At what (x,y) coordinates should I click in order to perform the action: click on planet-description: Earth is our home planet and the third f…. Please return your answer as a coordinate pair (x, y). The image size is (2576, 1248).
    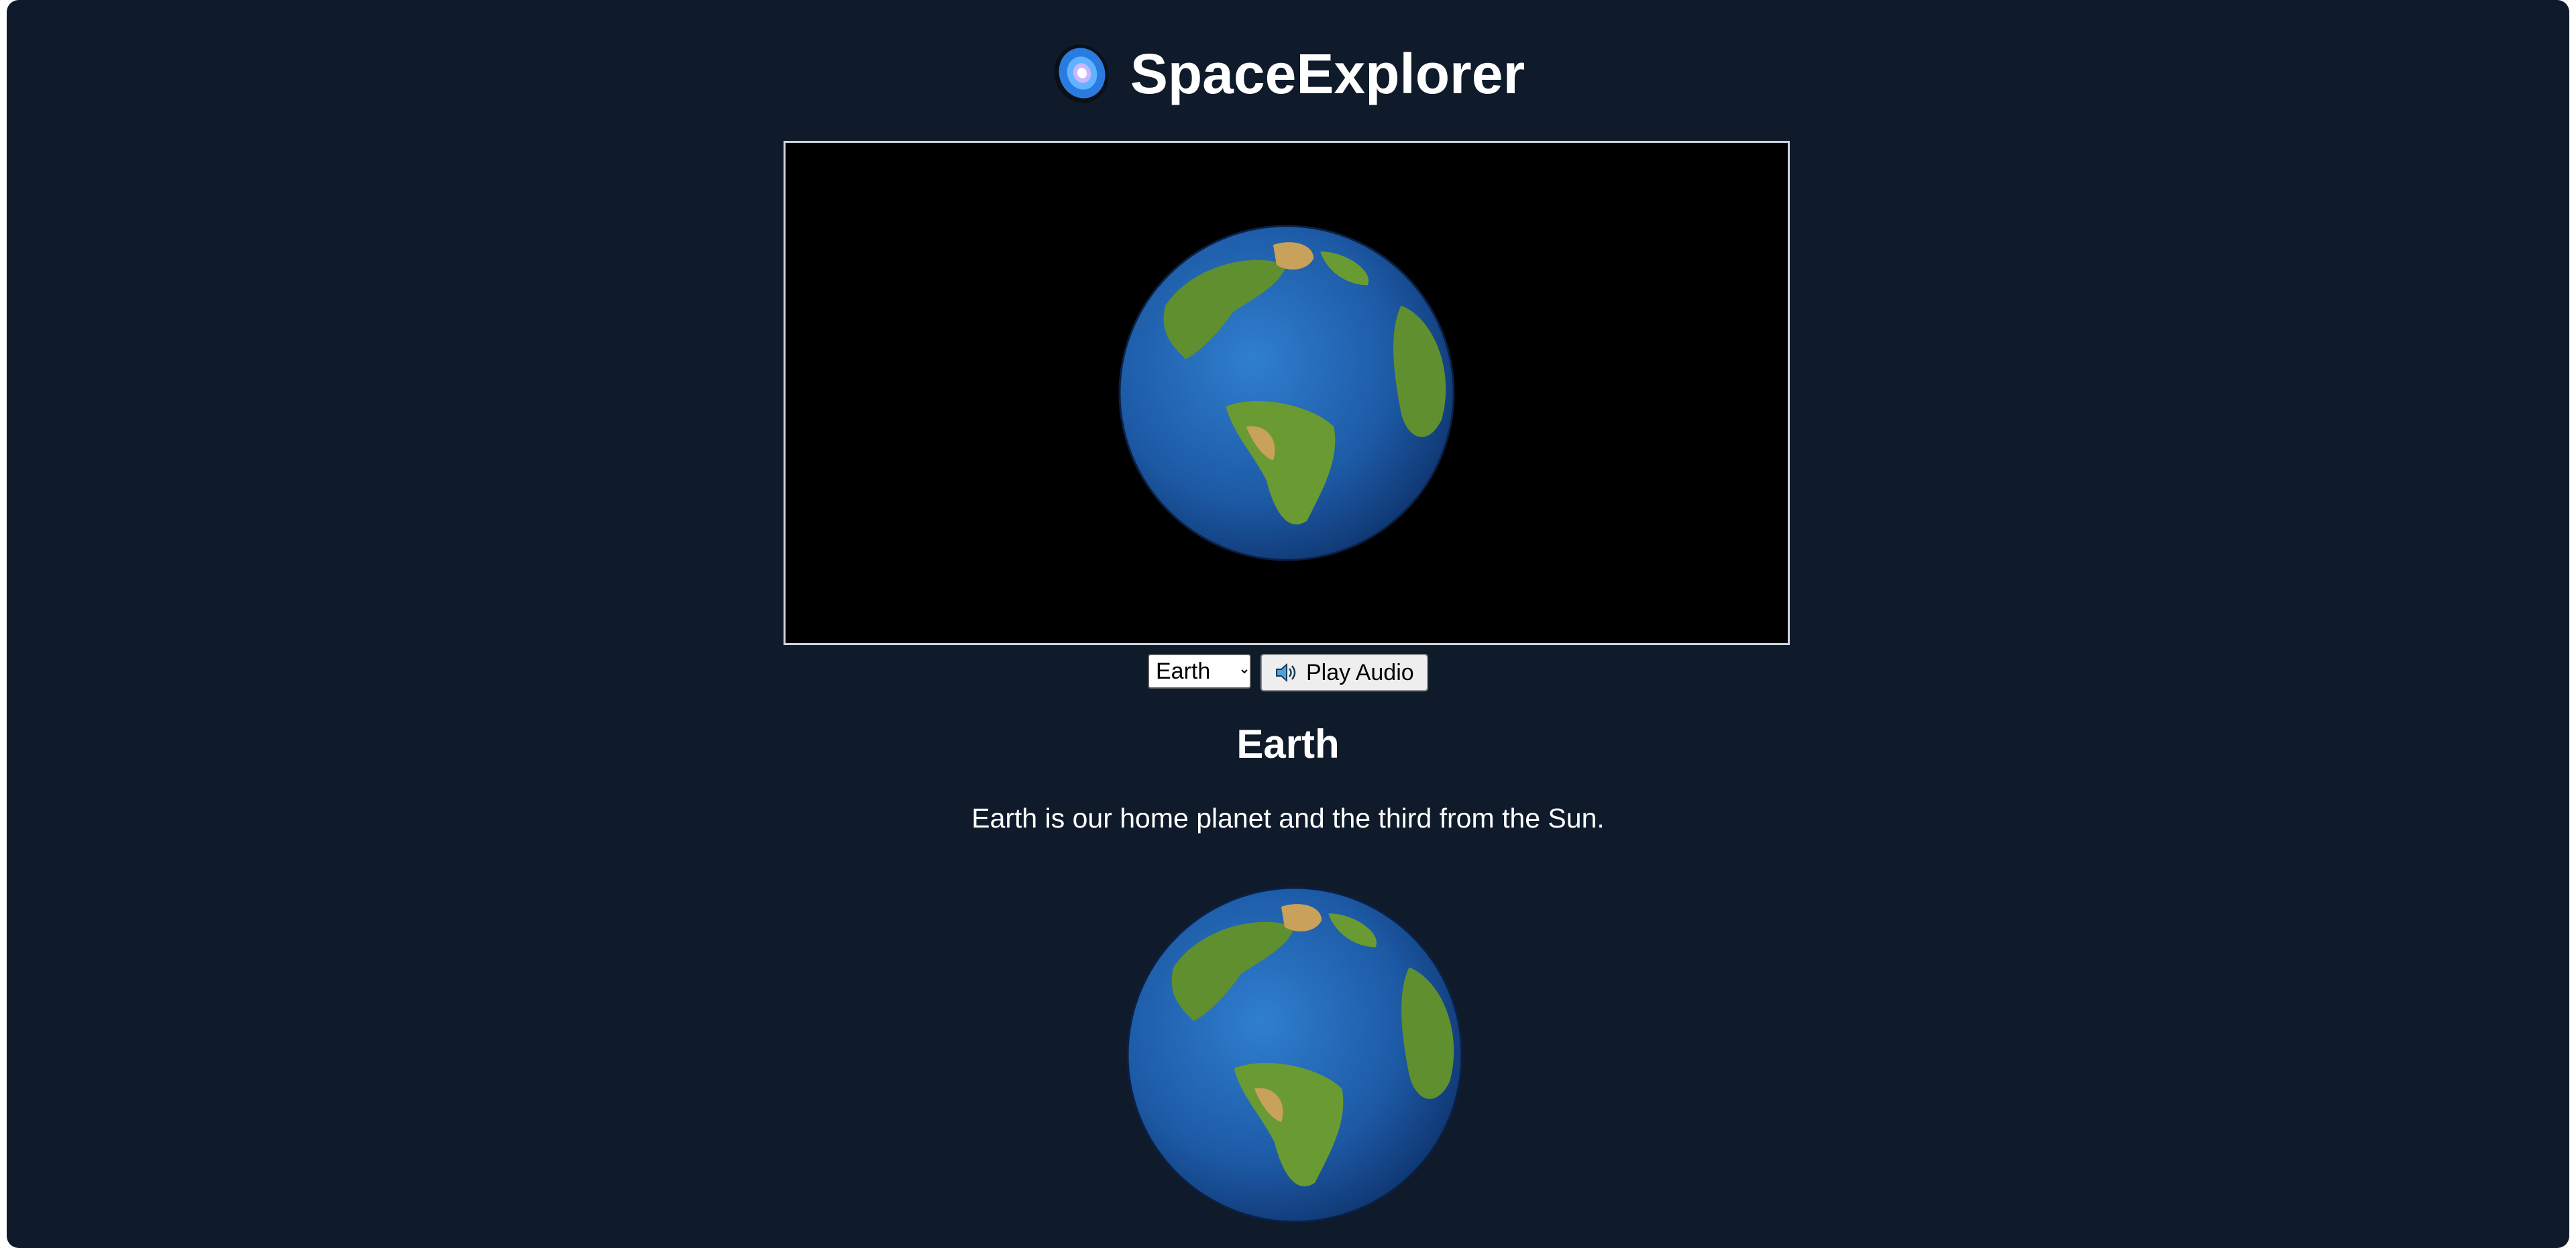
    Looking at the image, I should click on (1288, 818).